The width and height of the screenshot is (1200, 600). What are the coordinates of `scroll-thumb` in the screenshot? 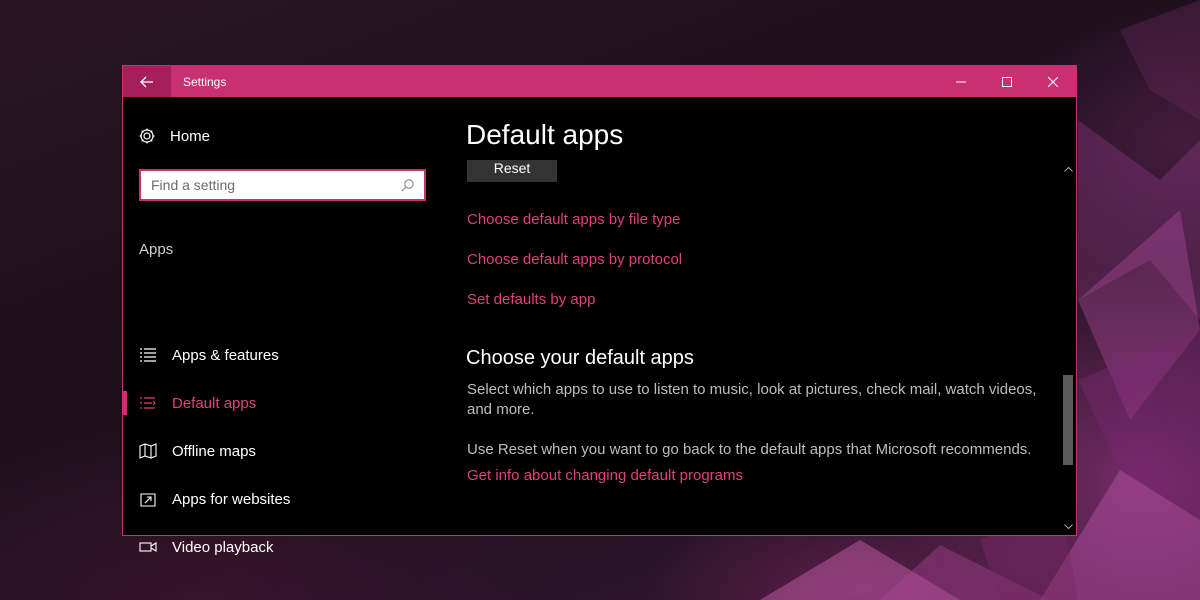 It's located at (1068, 420).